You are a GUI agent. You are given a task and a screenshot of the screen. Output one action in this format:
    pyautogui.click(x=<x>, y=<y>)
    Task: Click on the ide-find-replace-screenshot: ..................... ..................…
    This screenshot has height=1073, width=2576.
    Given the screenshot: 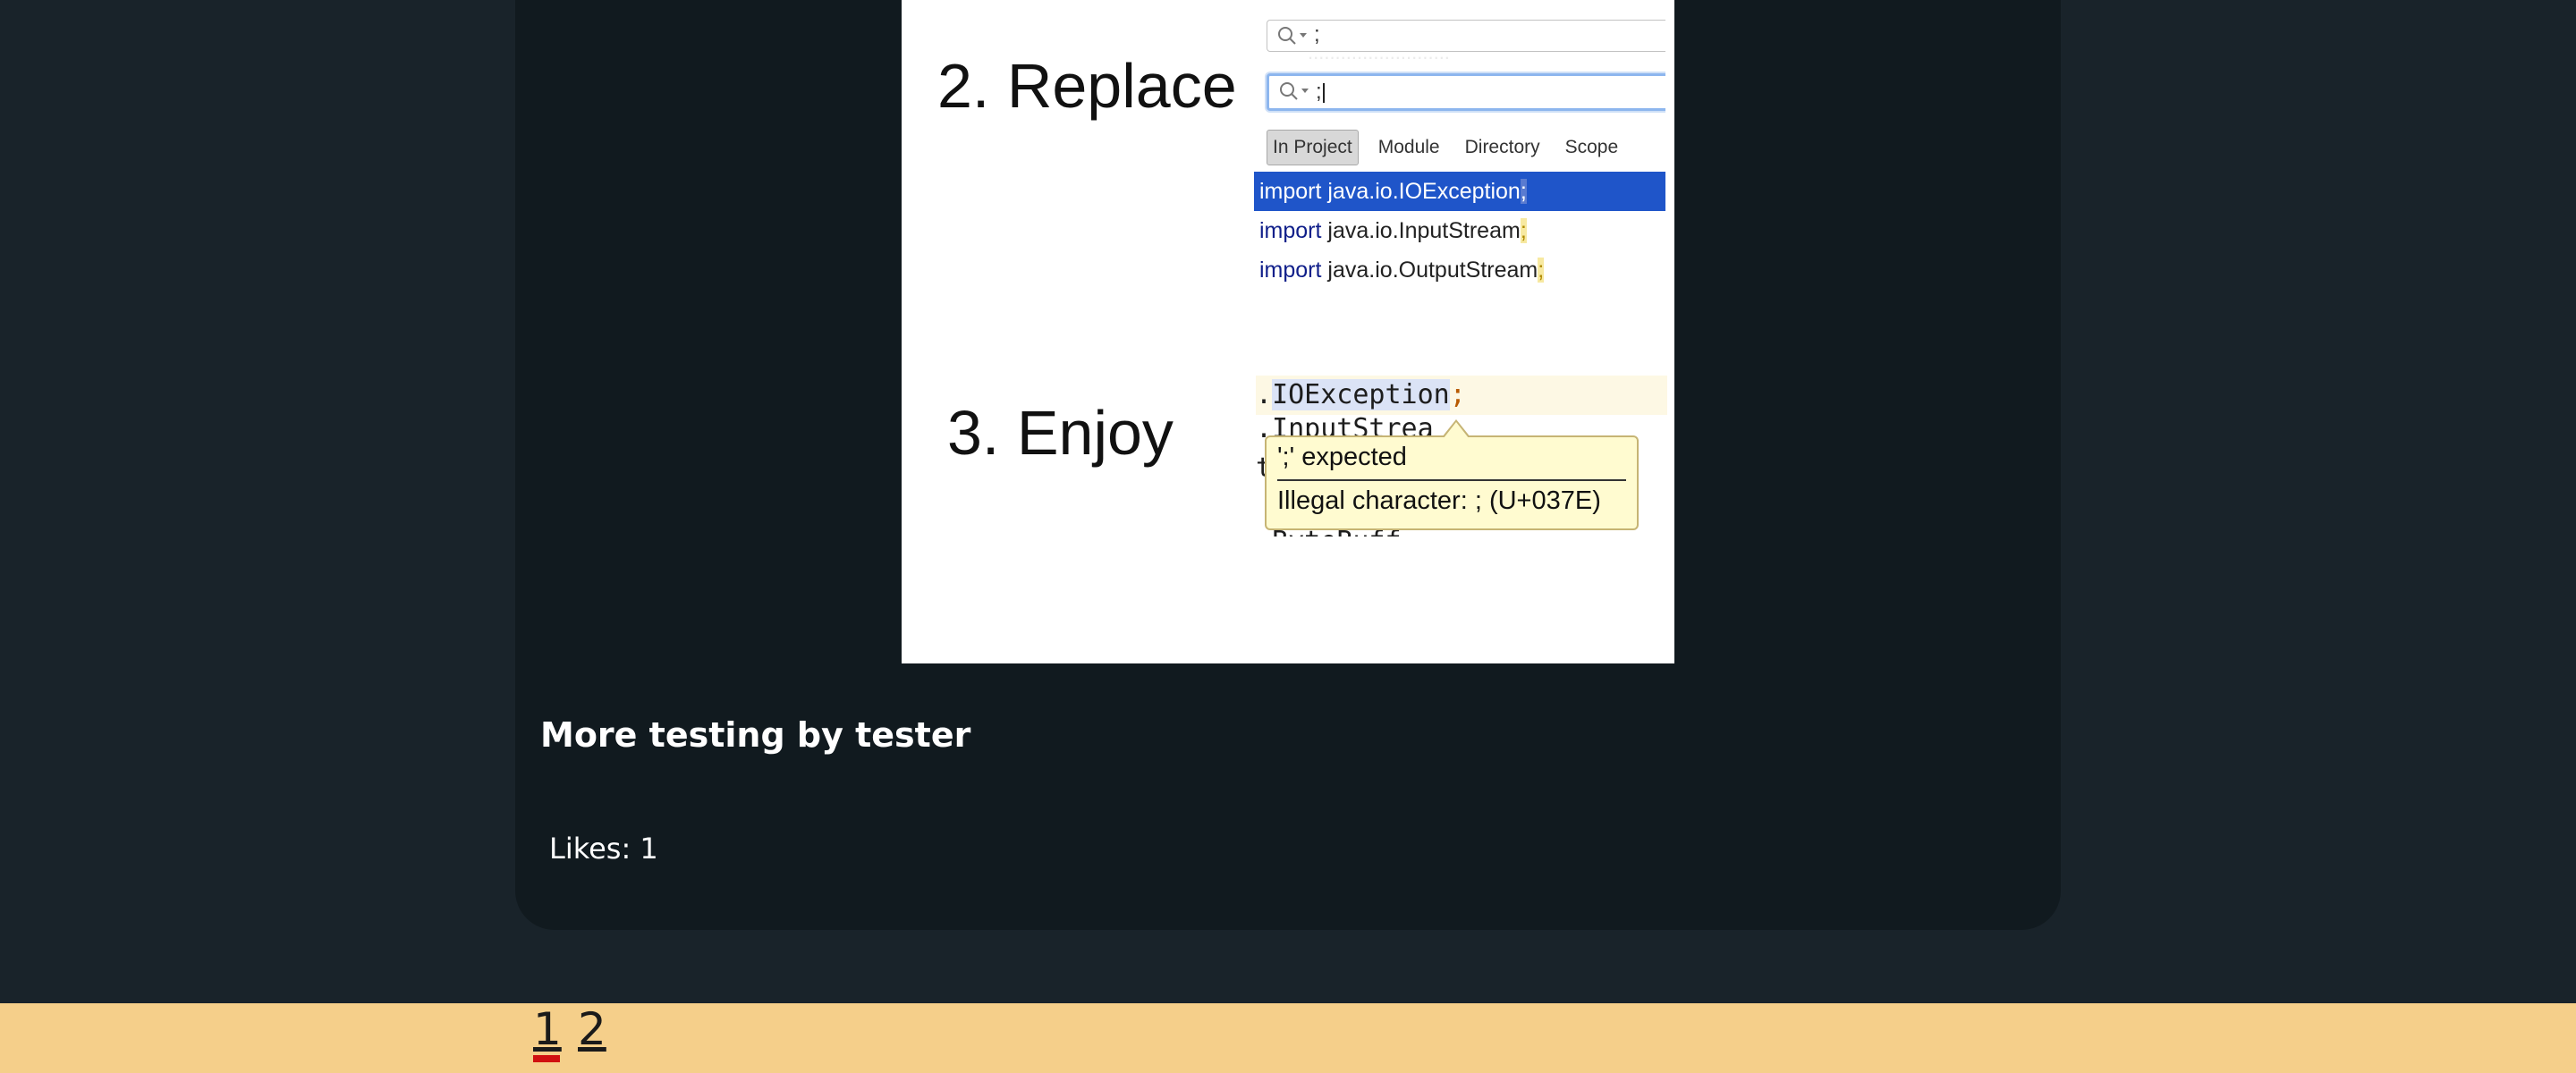 What is the action you would take?
    pyautogui.click(x=1459, y=161)
    